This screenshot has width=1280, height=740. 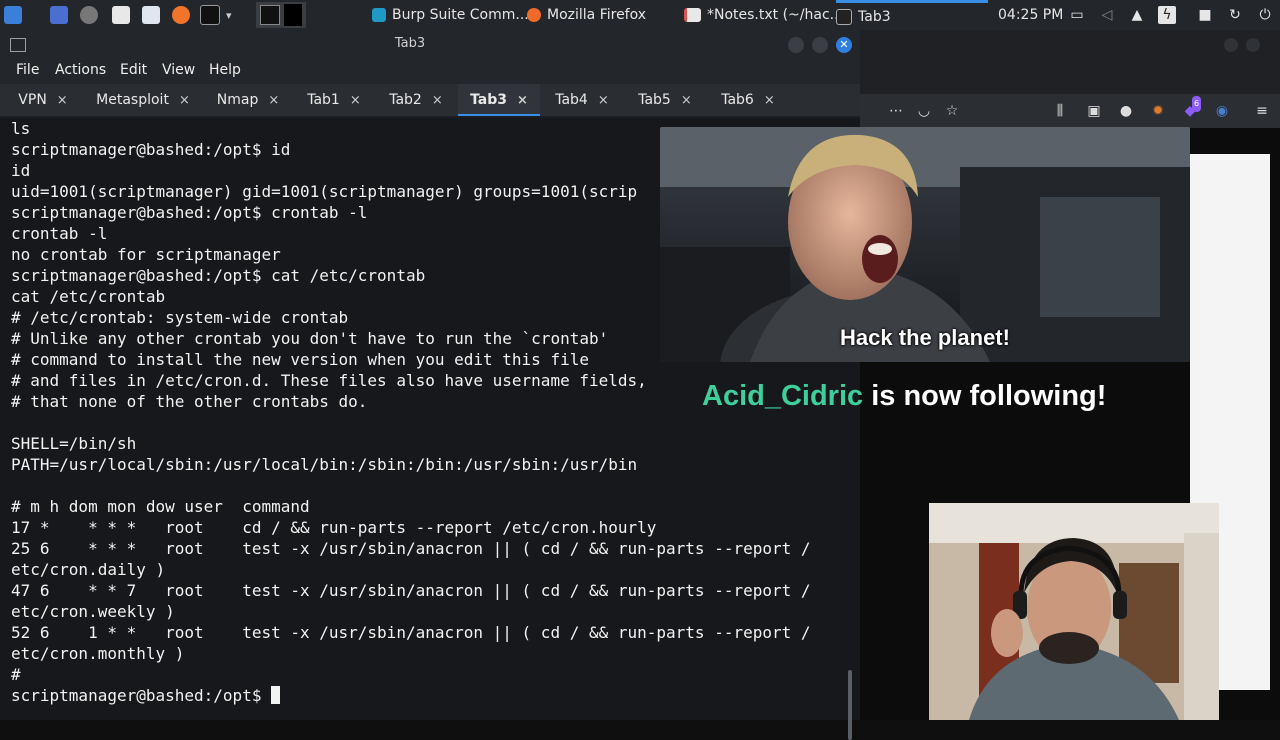 What do you see at coordinates (178, 70) in the screenshot?
I see `menu-view: View` at bounding box center [178, 70].